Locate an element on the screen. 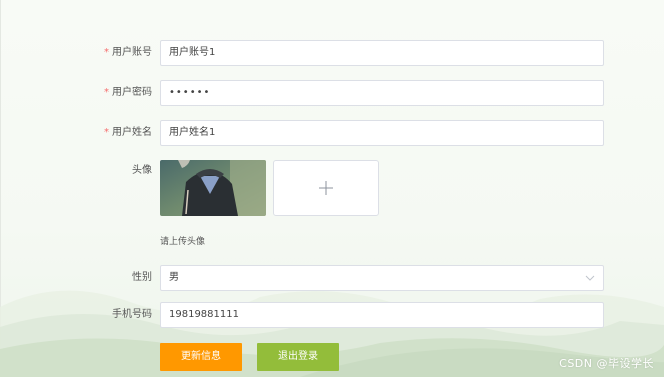  password-row: * 用户密码 •••••• is located at coordinates (332, 93).